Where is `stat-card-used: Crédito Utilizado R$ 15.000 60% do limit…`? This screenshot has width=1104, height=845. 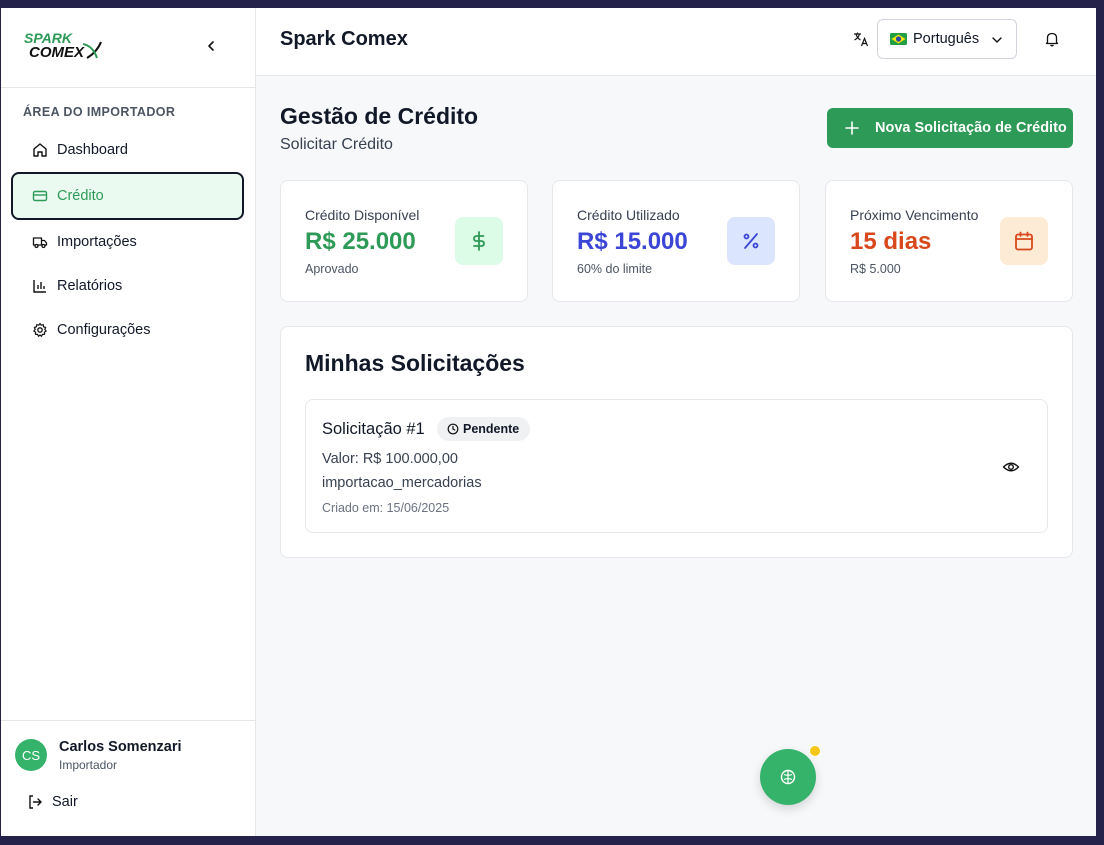 stat-card-used: Crédito Utilizado R$ 15.000 60% do limit… is located at coordinates (676, 241).